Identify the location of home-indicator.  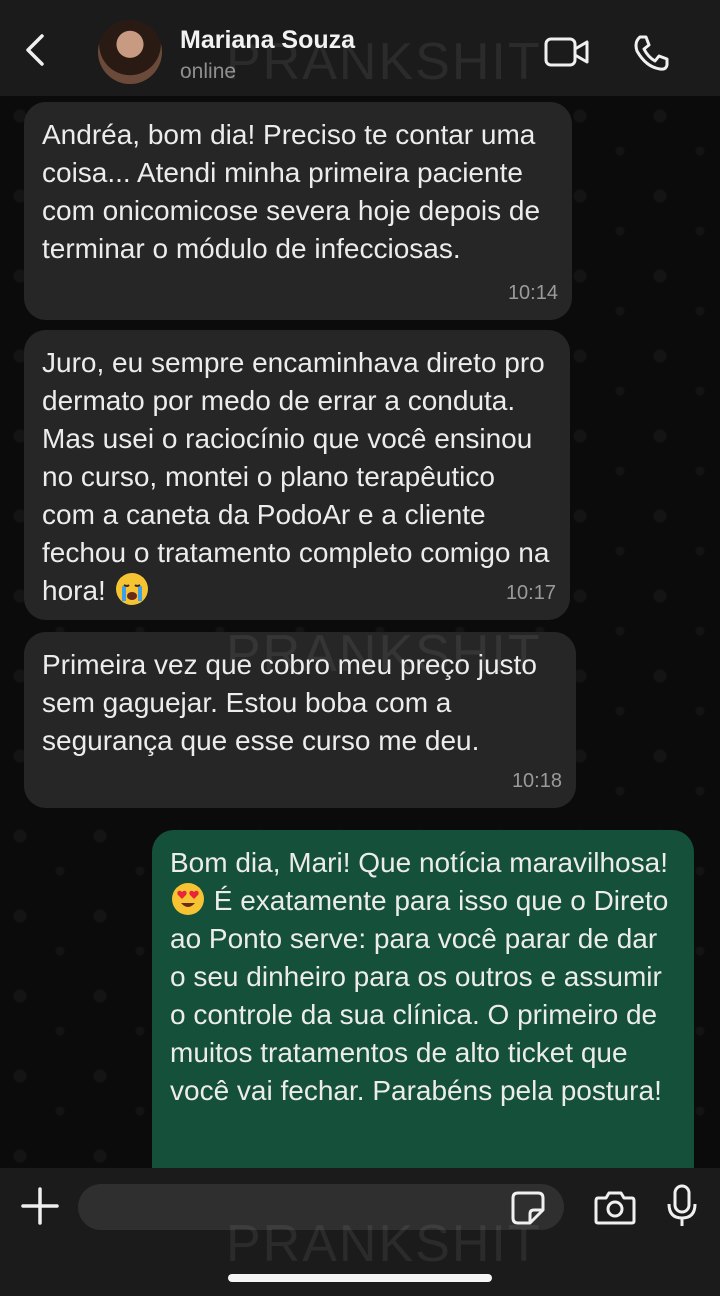
(360, 1278).